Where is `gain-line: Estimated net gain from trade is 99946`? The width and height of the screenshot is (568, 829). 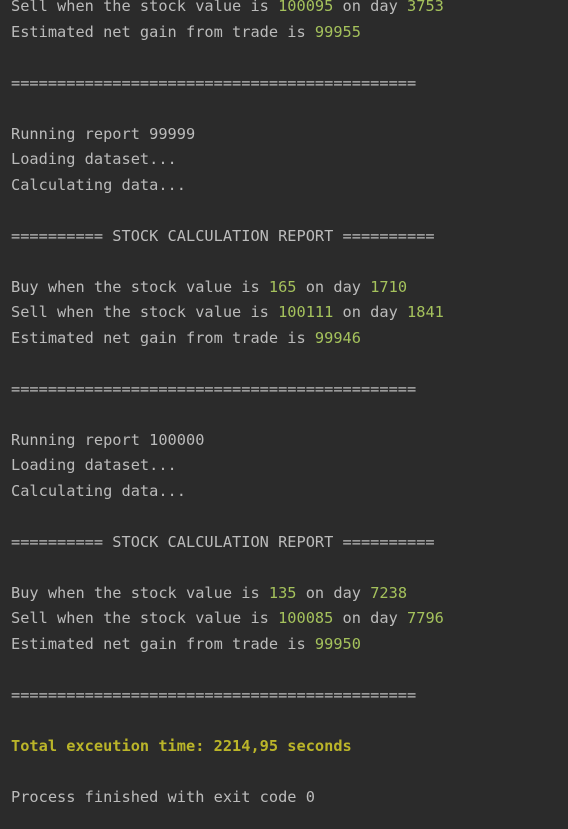
gain-line: Estimated net gain from trade is 99946 is located at coordinates (186, 338).